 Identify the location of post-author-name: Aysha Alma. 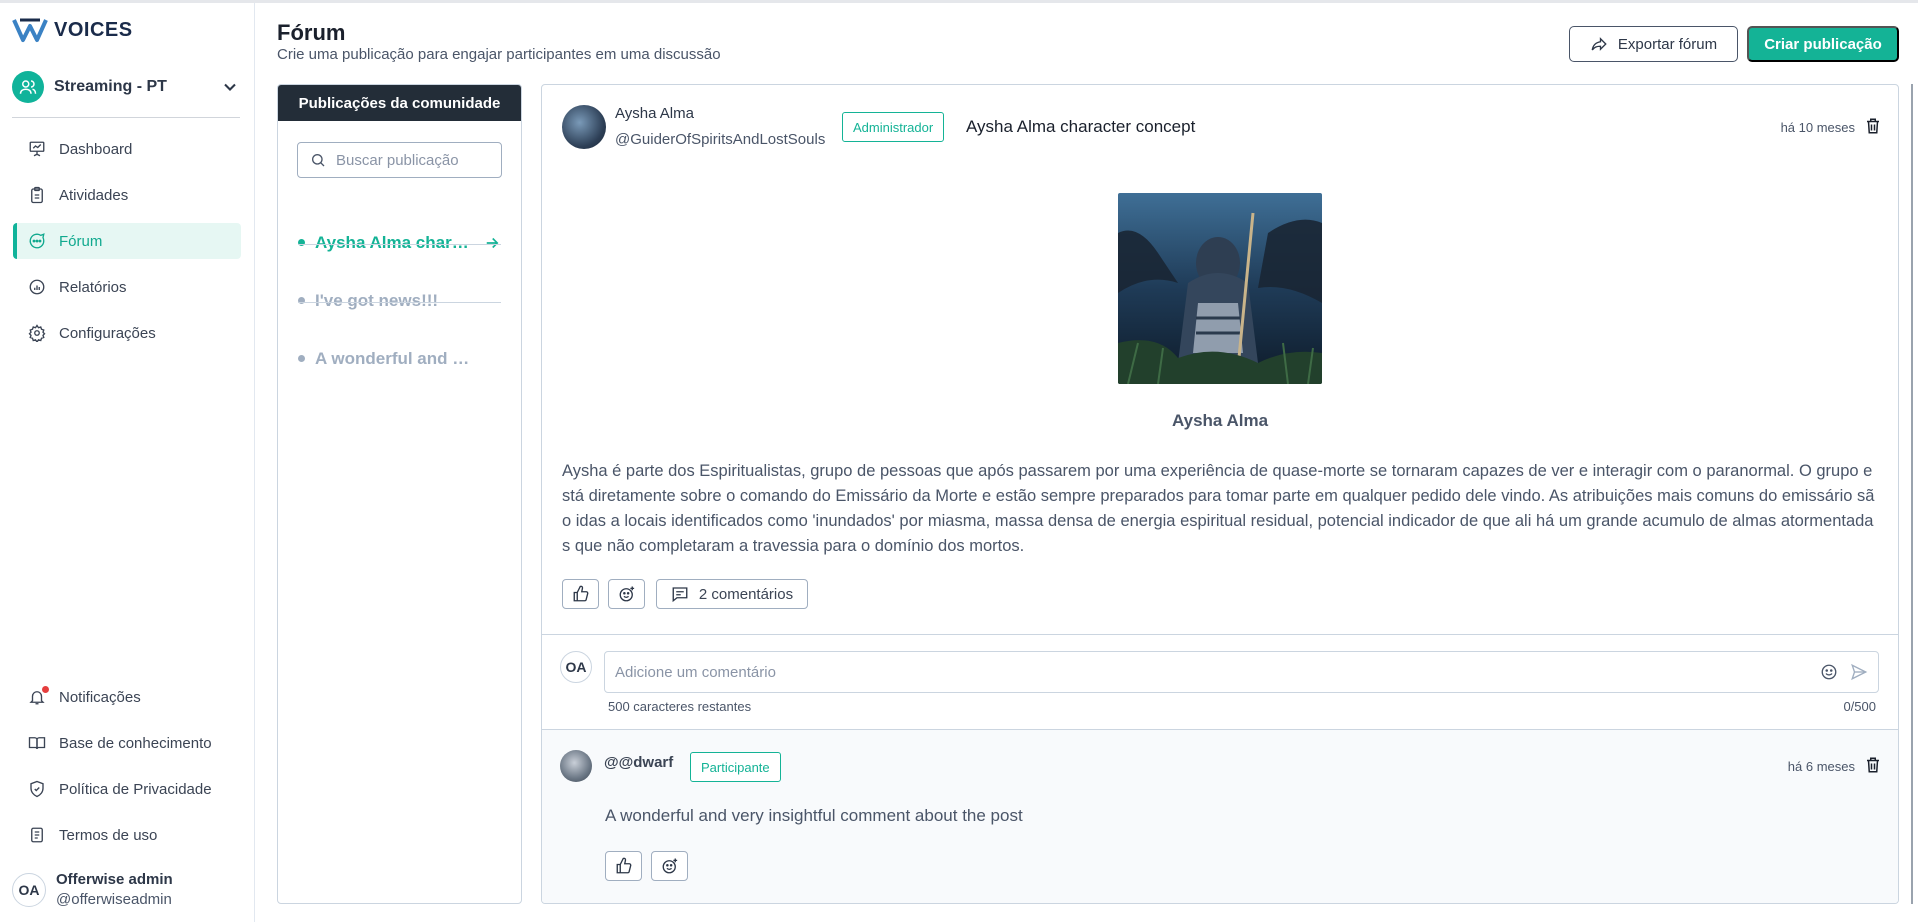
(654, 113).